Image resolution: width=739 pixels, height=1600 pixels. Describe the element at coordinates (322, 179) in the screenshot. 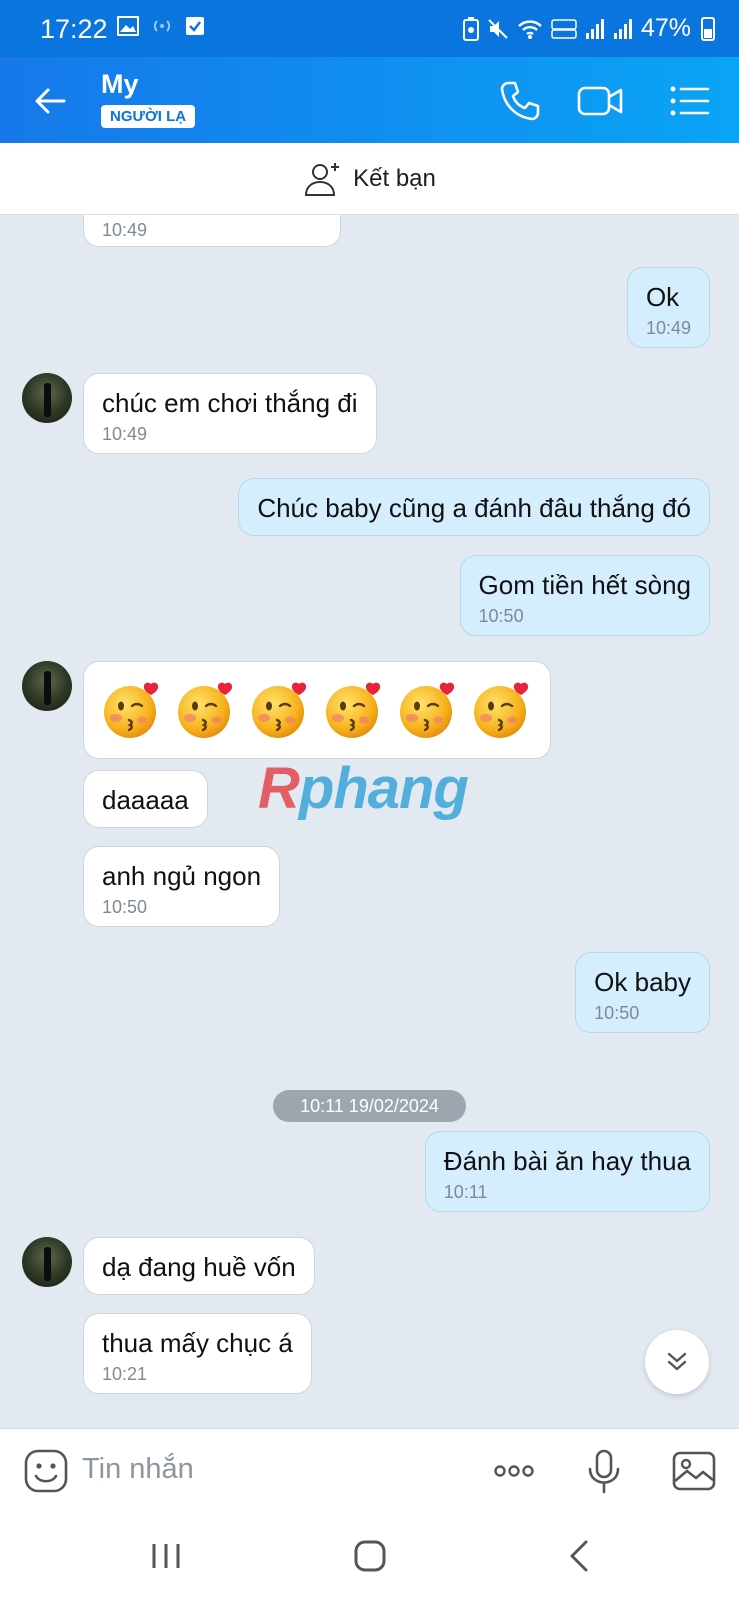

I see `add-friend-icon` at that location.